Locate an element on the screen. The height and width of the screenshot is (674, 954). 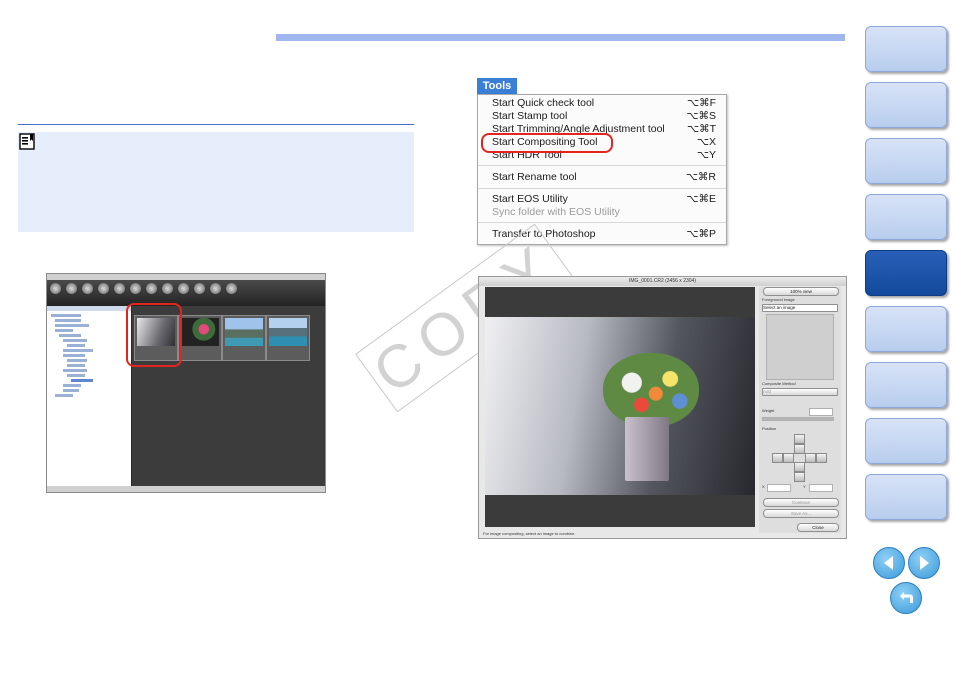
100-percent-view-button: 100% view is located at coordinates (801, 291).